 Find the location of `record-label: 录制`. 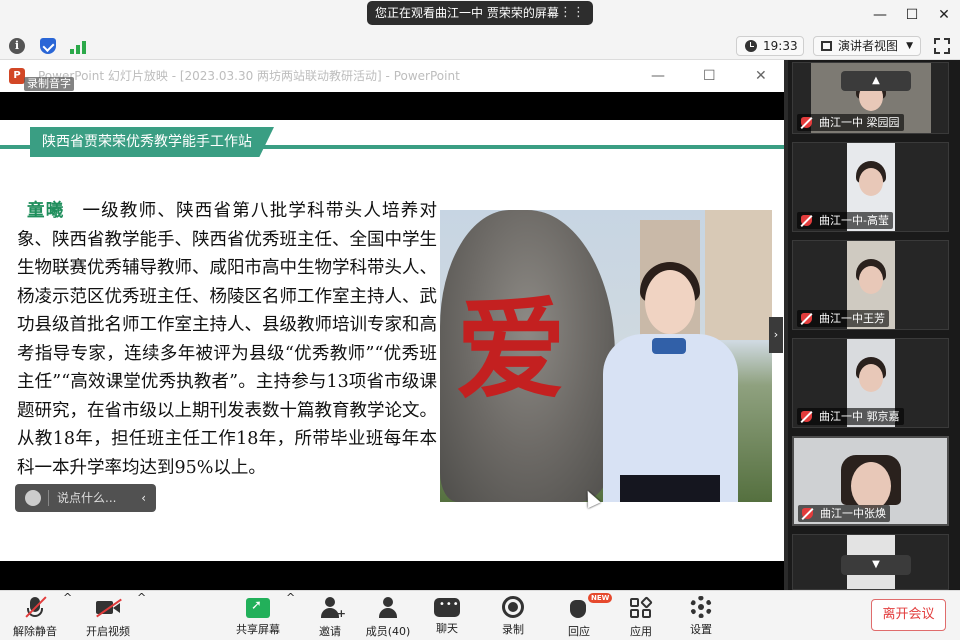

record-label: 录制 is located at coordinates (513, 629).